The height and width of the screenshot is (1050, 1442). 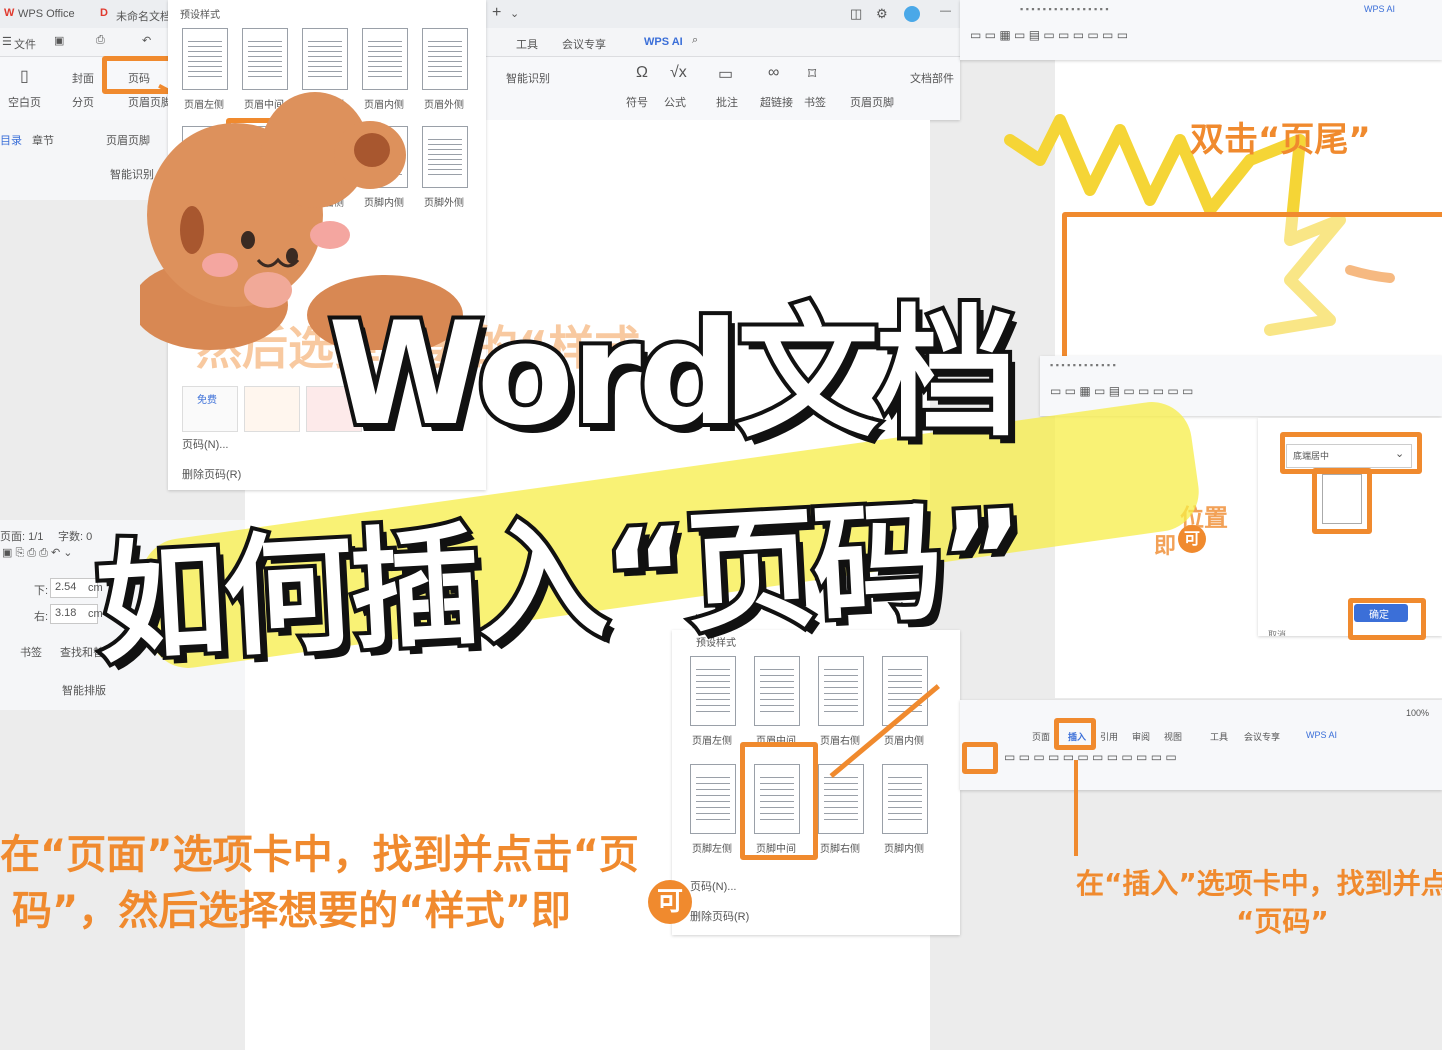 What do you see at coordinates (712, 849) in the screenshot?
I see `style-caption: 页脚左侧` at bounding box center [712, 849].